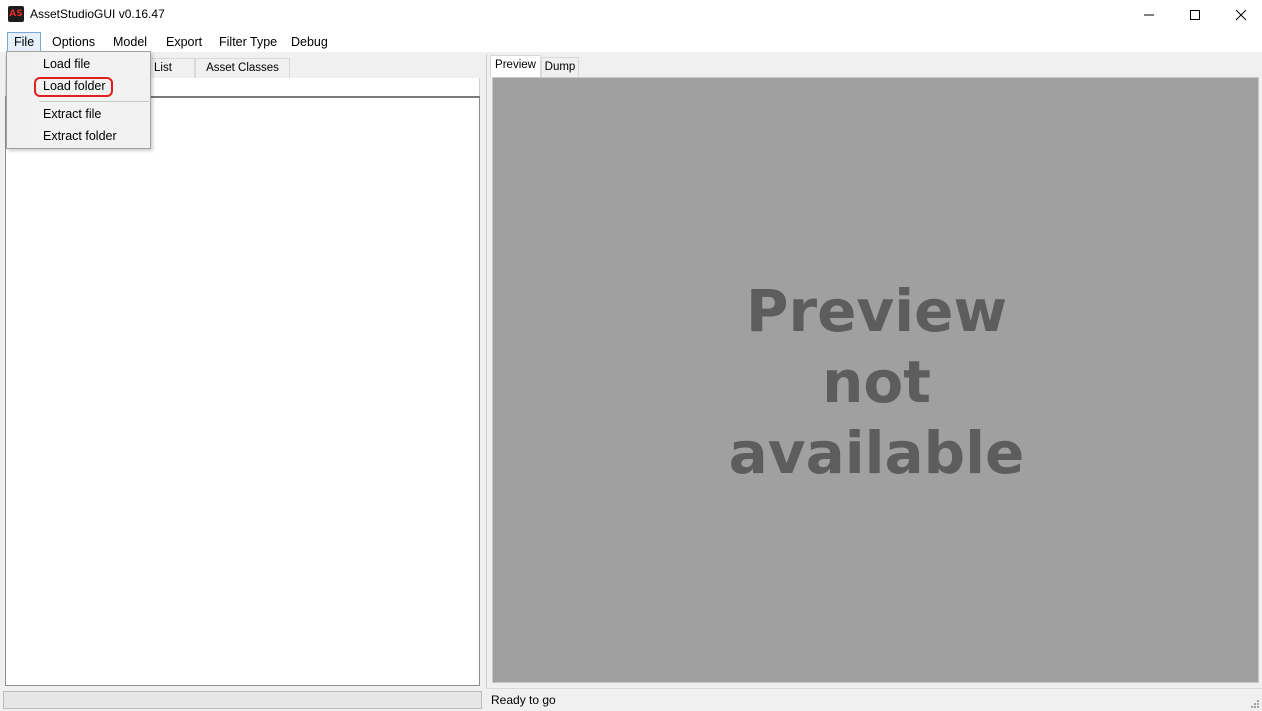 This screenshot has height=711, width=1262. What do you see at coordinates (73, 42) in the screenshot?
I see `menu-options: Options` at bounding box center [73, 42].